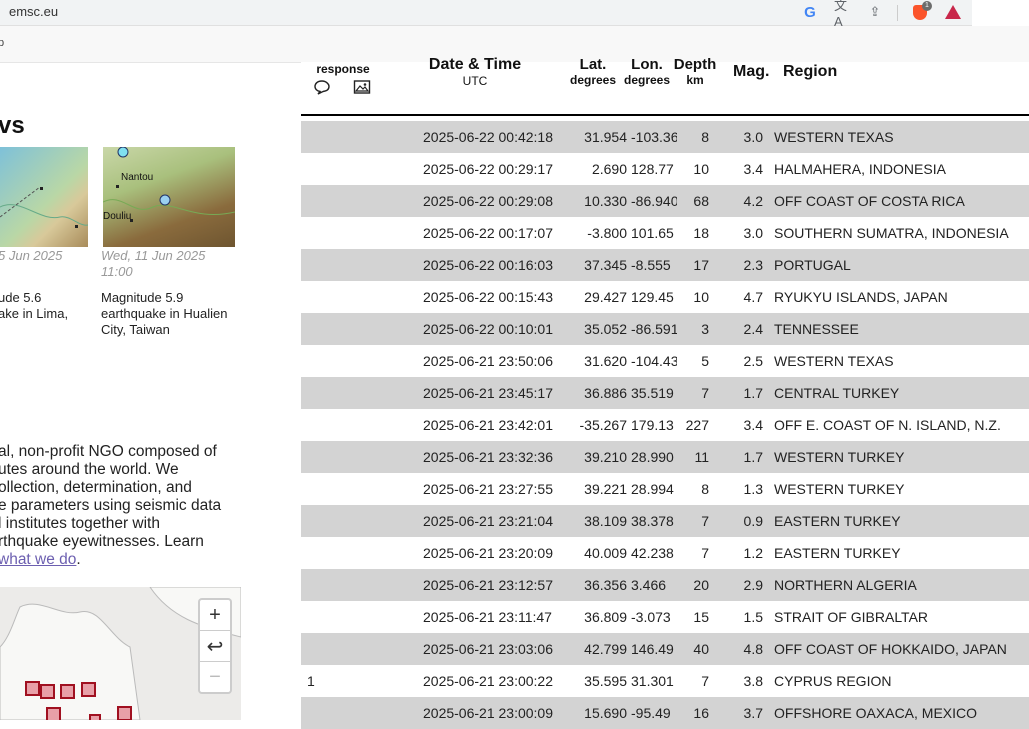 The width and height of the screenshot is (1029, 729). Describe the element at coordinates (605, 393) in the screenshot. I see `cell-latitude: 36.886` at that location.